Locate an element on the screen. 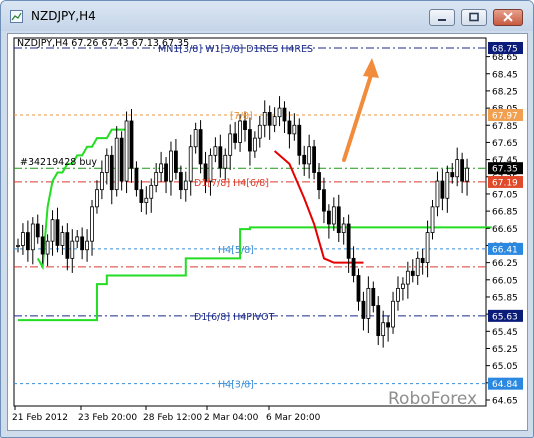  y-tick-label: 68.65 is located at coordinates (505, 58).